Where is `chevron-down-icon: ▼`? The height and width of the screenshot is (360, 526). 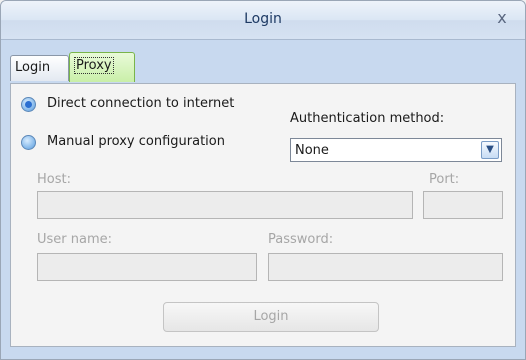 chevron-down-icon: ▼ is located at coordinates (490, 150).